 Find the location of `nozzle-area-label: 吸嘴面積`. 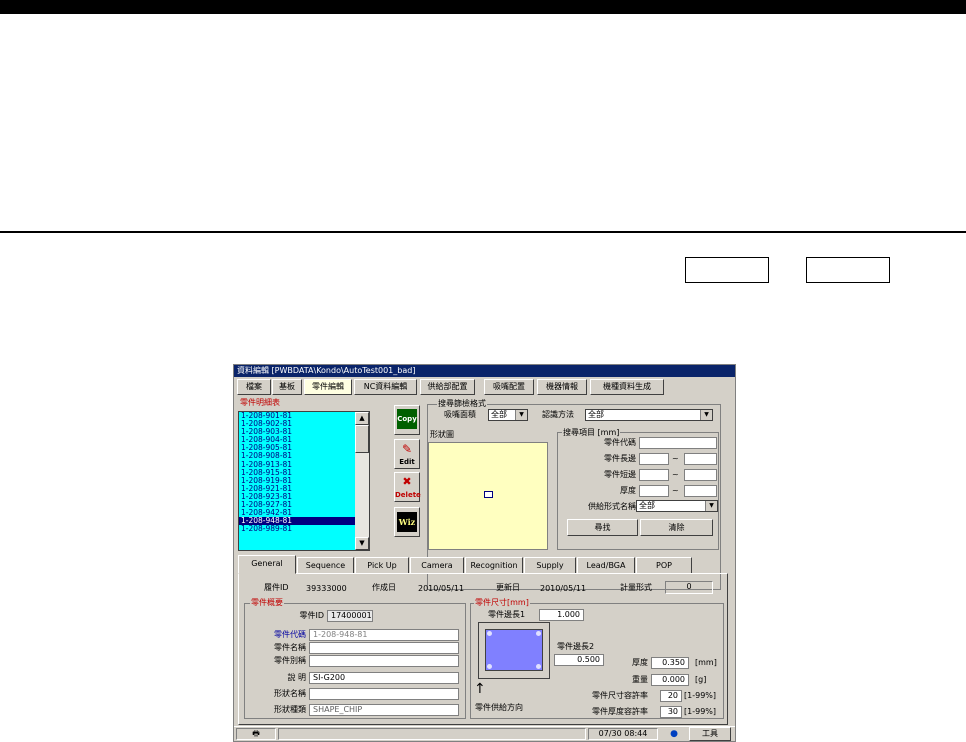

nozzle-area-label: 吸嘴面積 is located at coordinates (460, 414).